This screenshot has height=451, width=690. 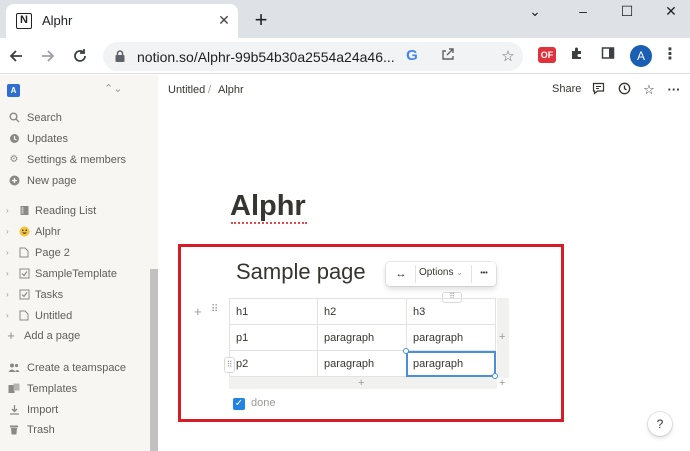 I want to click on table-options-button: Options ⌄, so click(x=441, y=272).